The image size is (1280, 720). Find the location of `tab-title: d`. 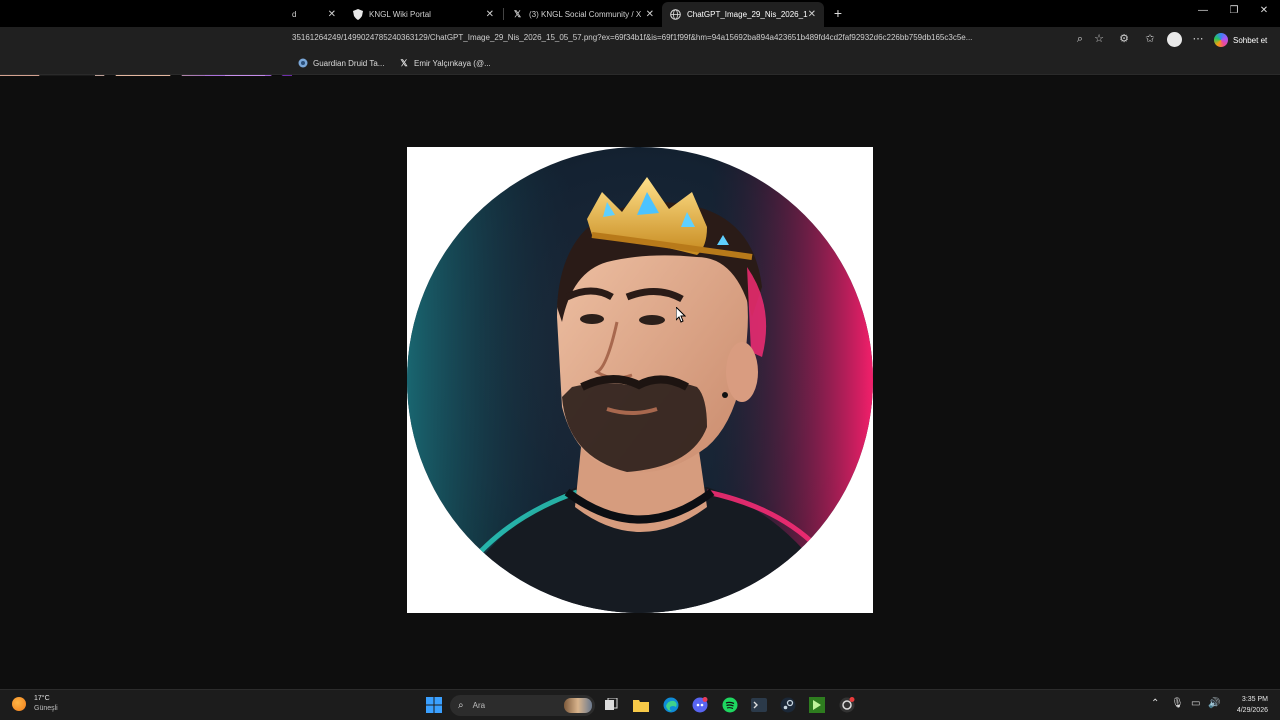

tab-title: d is located at coordinates (294, 14).